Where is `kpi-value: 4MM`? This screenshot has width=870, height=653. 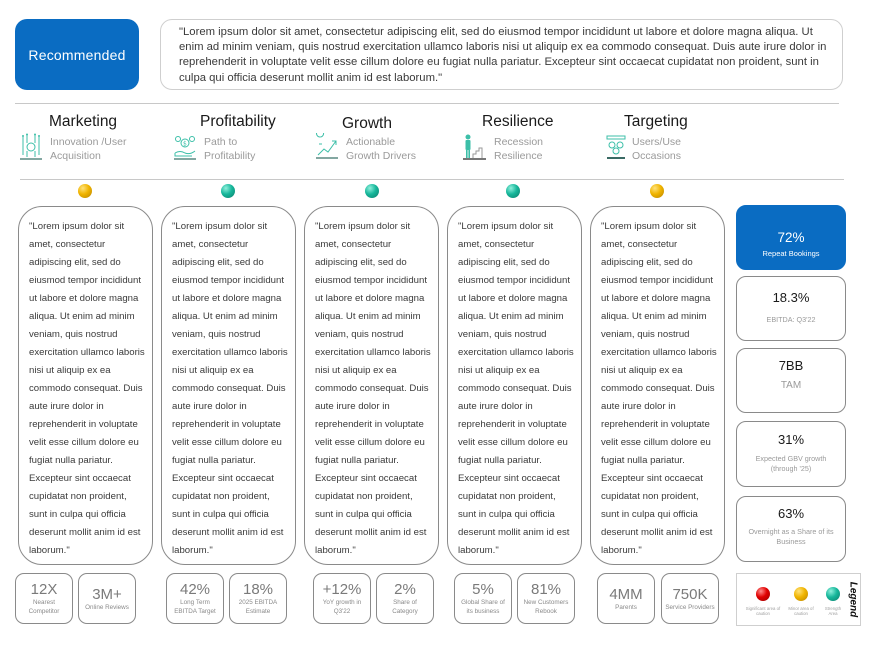 kpi-value: 4MM is located at coordinates (626, 594).